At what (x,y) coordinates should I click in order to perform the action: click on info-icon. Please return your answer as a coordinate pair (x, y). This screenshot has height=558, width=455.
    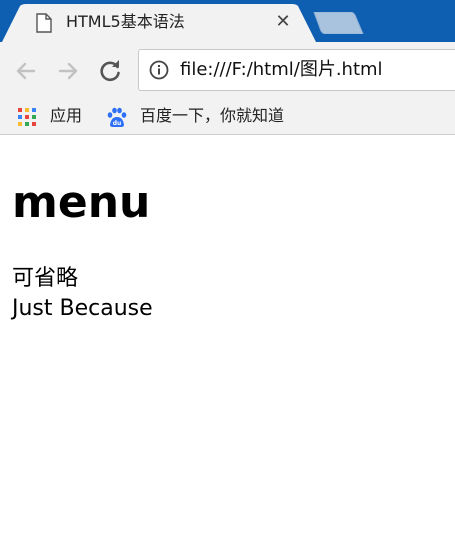
    Looking at the image, I should click on (159, 70).